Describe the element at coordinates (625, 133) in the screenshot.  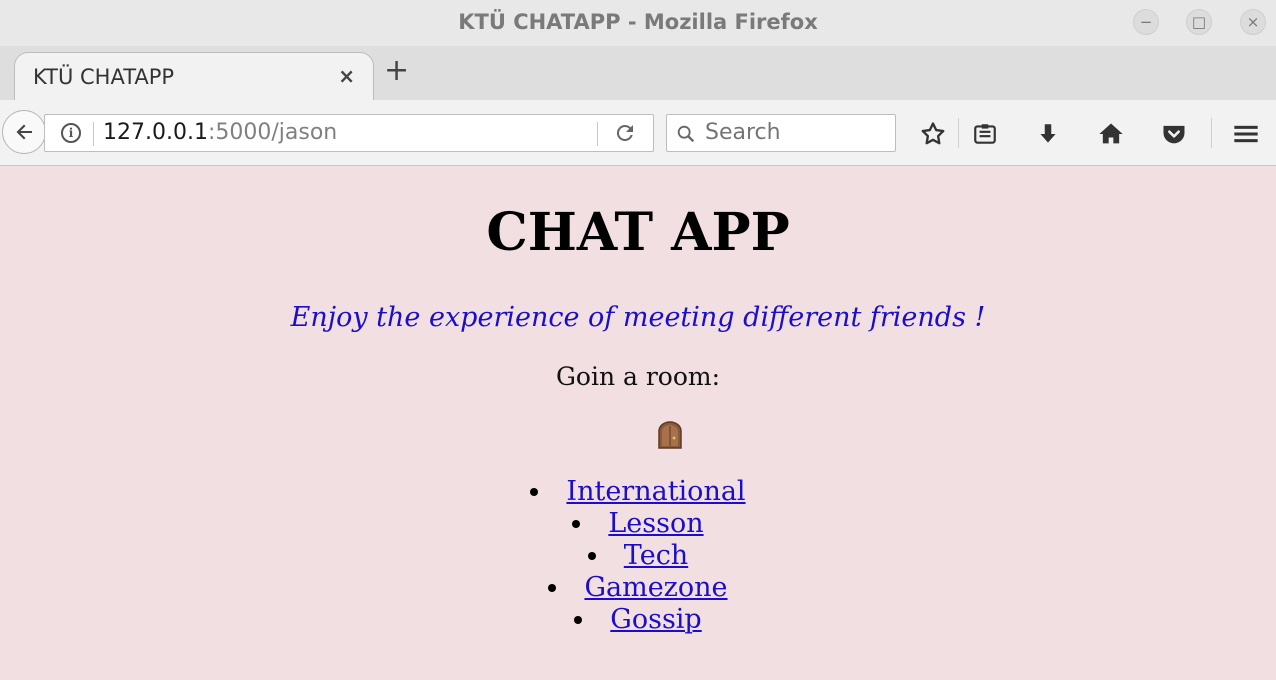
I see `reload-icon` at that location.